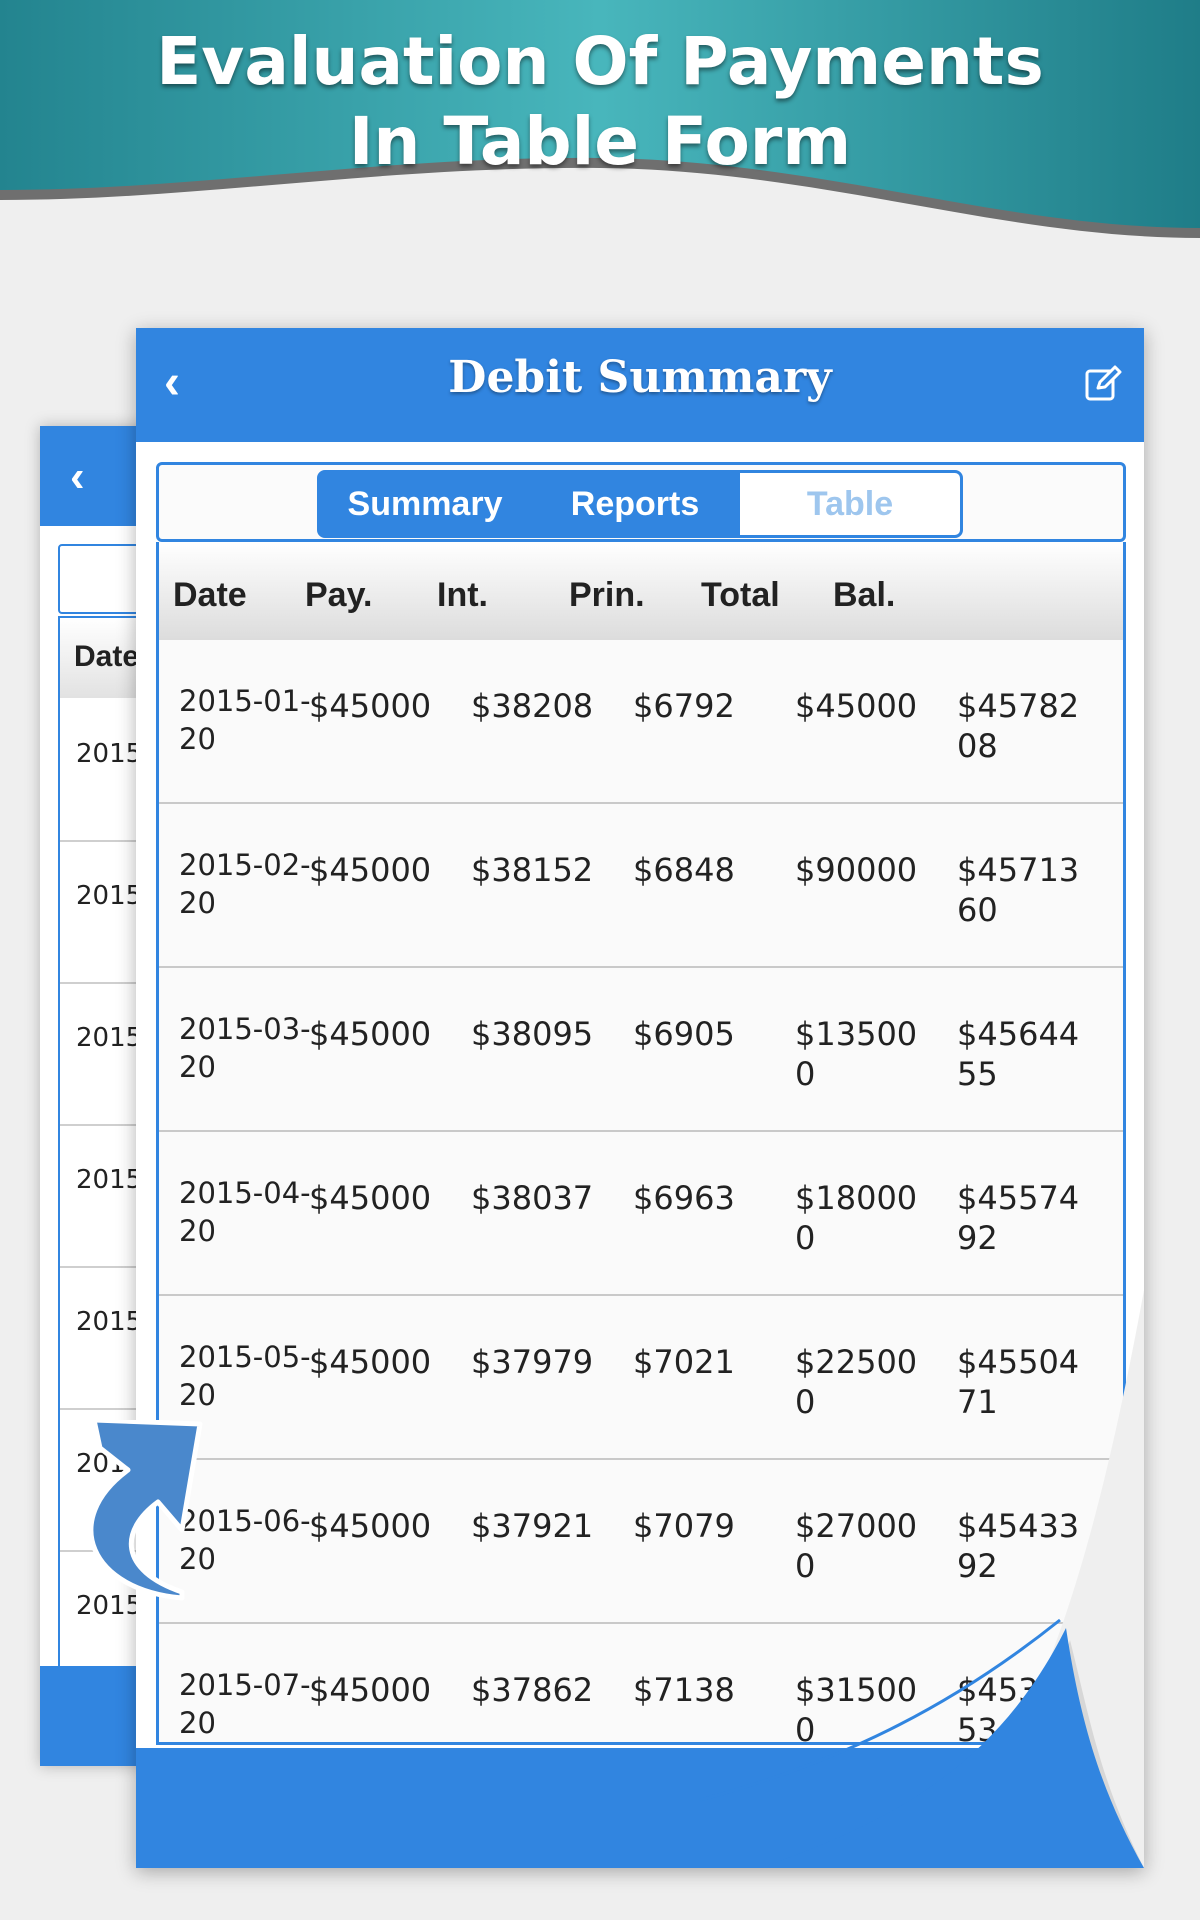 The width and height of the screenshot is (1200, 1920). What do you see at coordinates (1018, 1054) in the screenshot?
I see `cell-balance: $4564455` at bounding box center [1018, 1054].